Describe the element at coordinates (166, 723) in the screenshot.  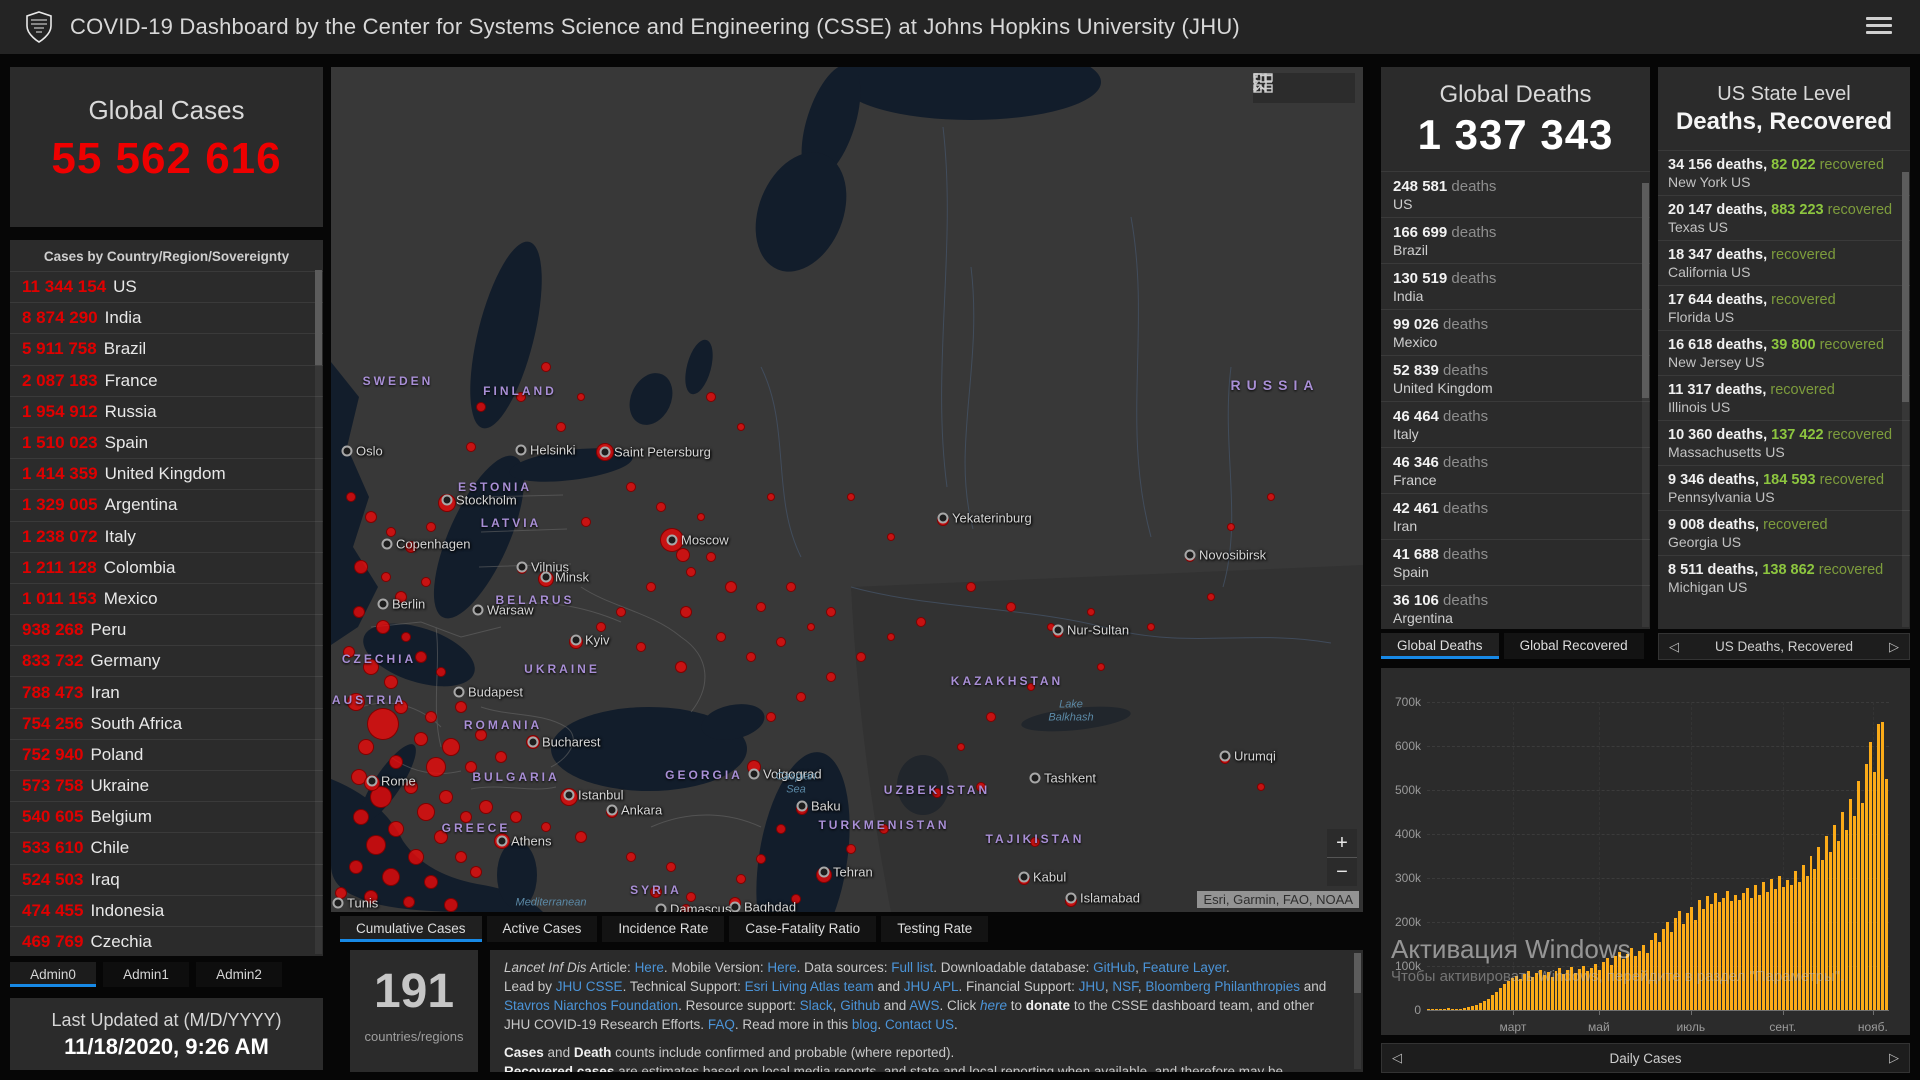
I see `country-case-row: 754 256 South Africa` at that location.